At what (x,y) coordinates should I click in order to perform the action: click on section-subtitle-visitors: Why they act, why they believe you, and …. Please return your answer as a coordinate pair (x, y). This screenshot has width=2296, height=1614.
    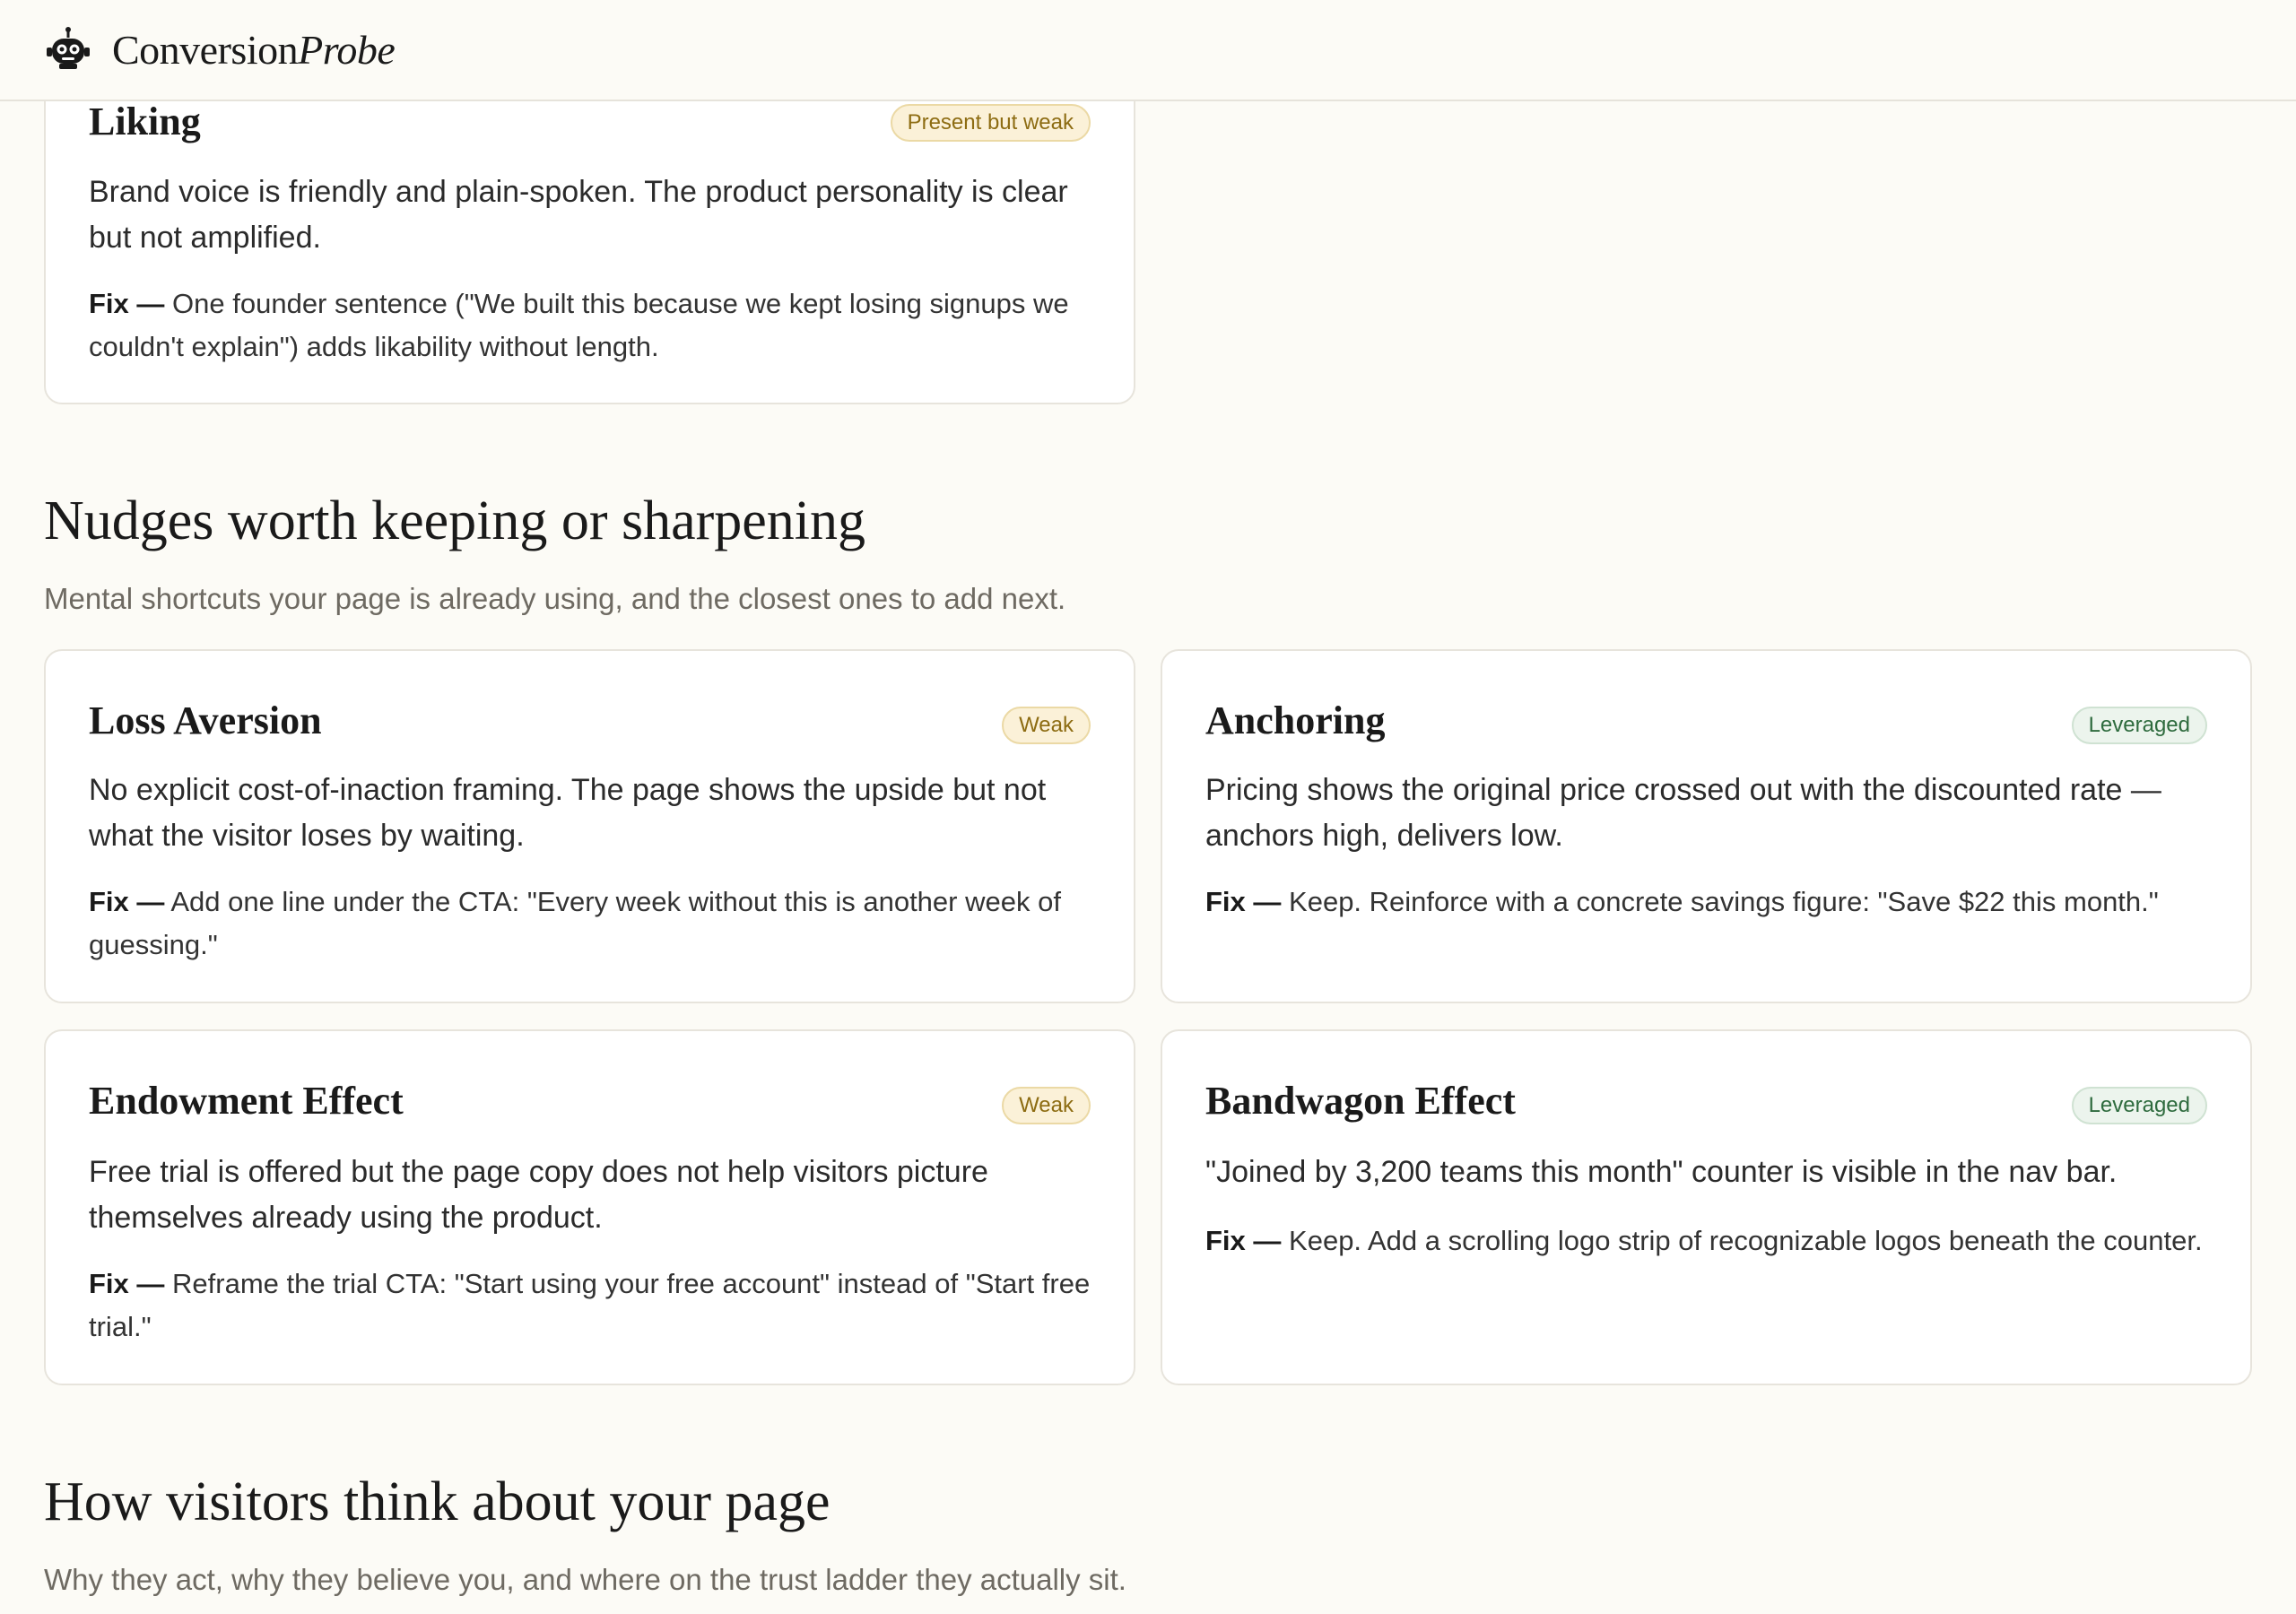
    Looking at the image, I should click on (585, 1579).